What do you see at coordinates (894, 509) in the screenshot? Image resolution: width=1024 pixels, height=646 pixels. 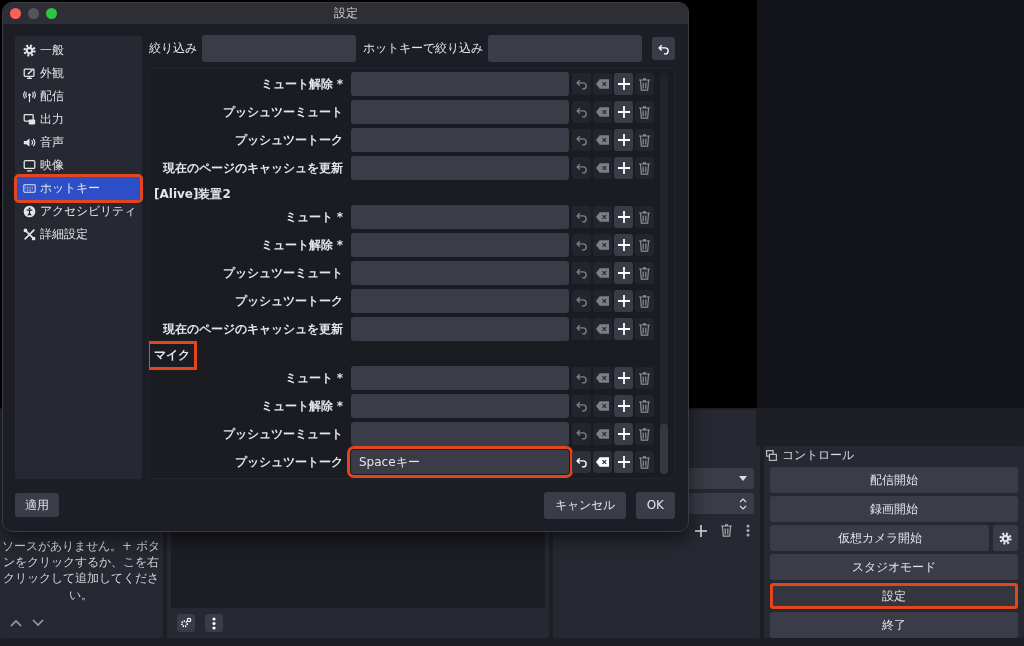 I see `control-button: 録画開始` at bounding box center [894, 509].